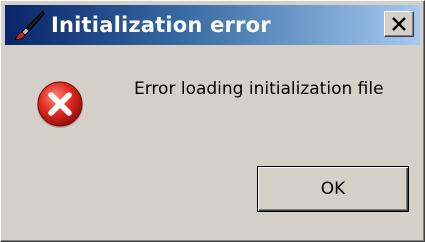 Image resolution: width=425 pixels, height=242 pixels. I want to click on error-icon, so click(60, 104).